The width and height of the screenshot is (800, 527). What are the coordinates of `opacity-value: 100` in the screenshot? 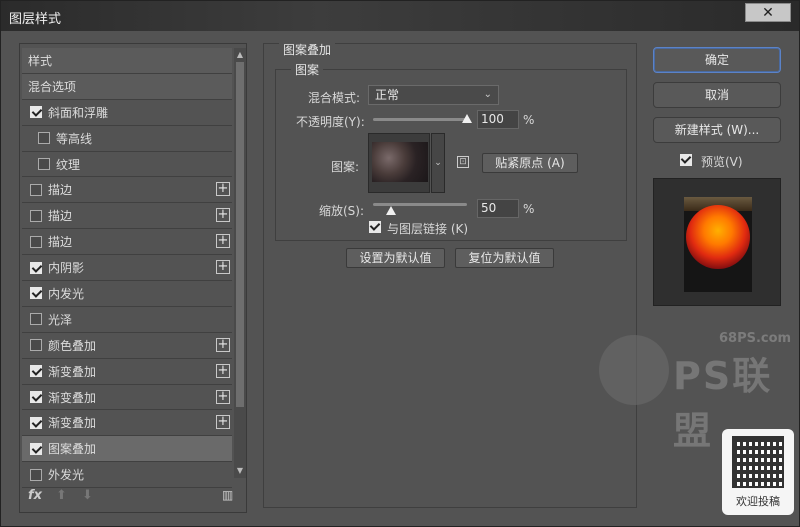 It's located at (492, 119).